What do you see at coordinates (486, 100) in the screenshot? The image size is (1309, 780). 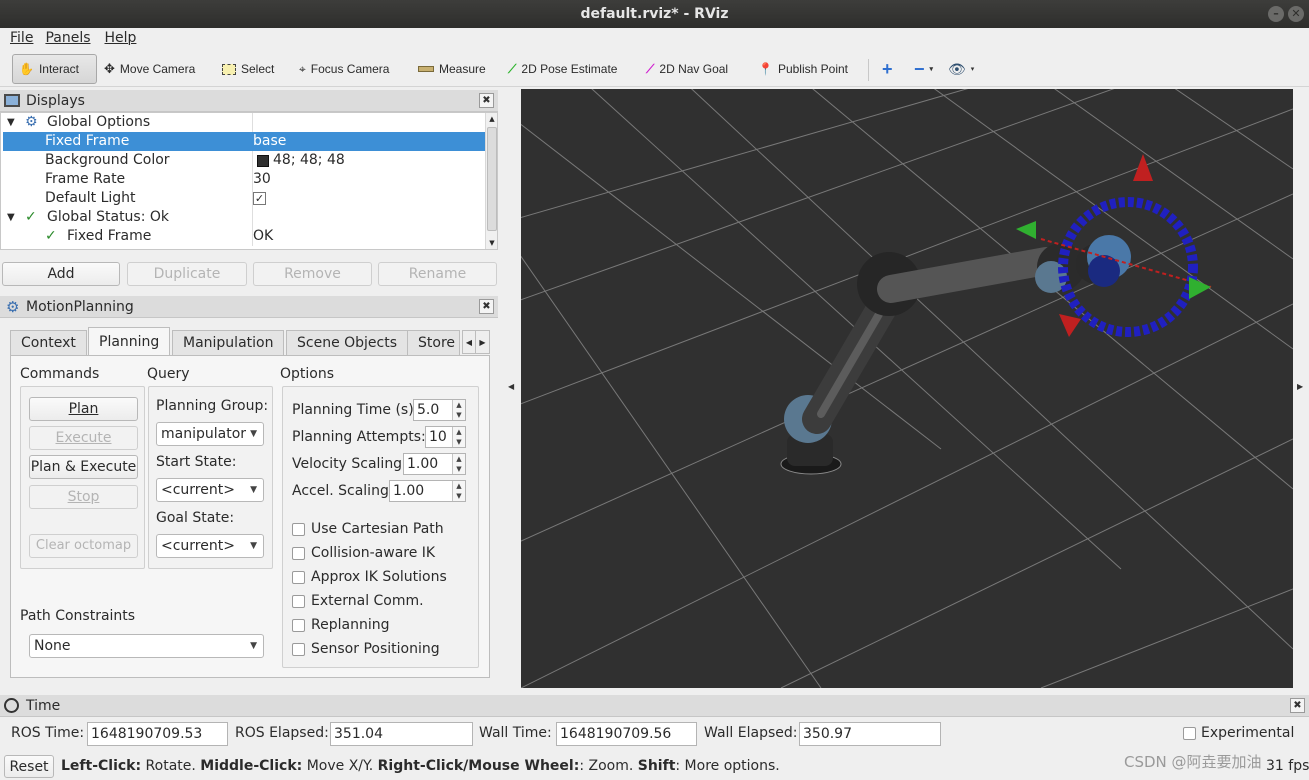 I see `displays-close-button: ✖` at bounding box center [486, 100].